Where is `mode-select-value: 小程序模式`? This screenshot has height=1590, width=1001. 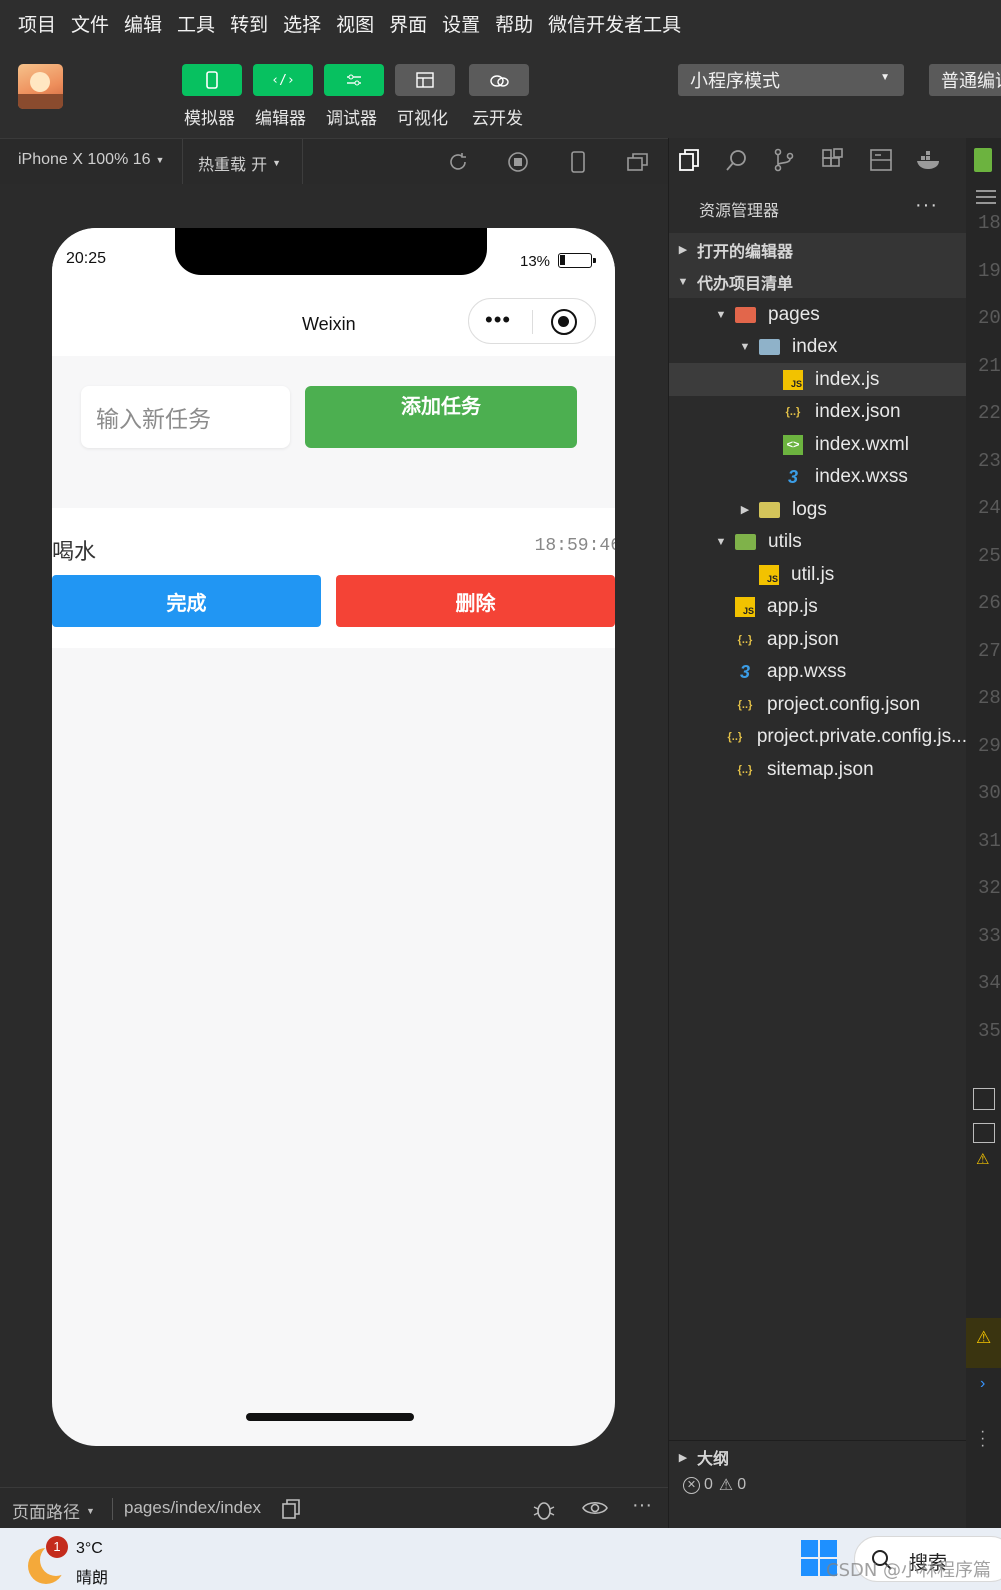
mode-select-value: 小程序模式 is located at coordinates (735, 81).